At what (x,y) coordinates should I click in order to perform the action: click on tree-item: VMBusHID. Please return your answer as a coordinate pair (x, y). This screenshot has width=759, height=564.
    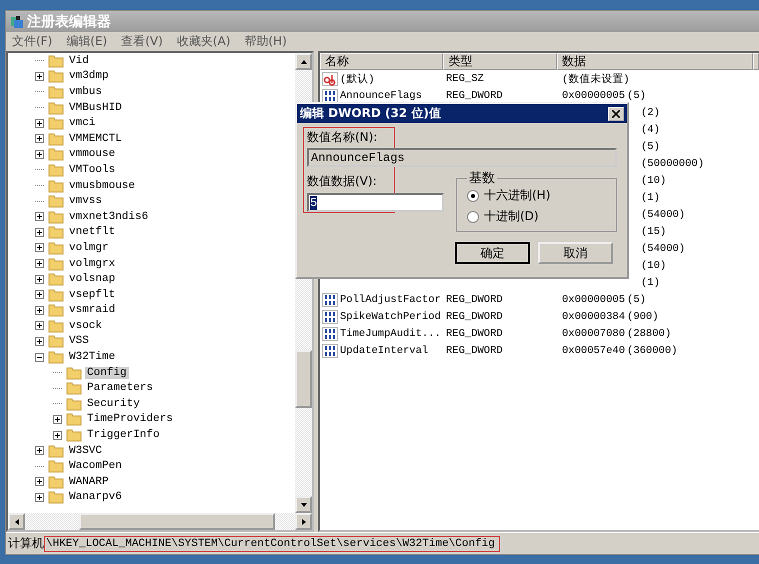
    Looking at the image, I should click on (95, 108).